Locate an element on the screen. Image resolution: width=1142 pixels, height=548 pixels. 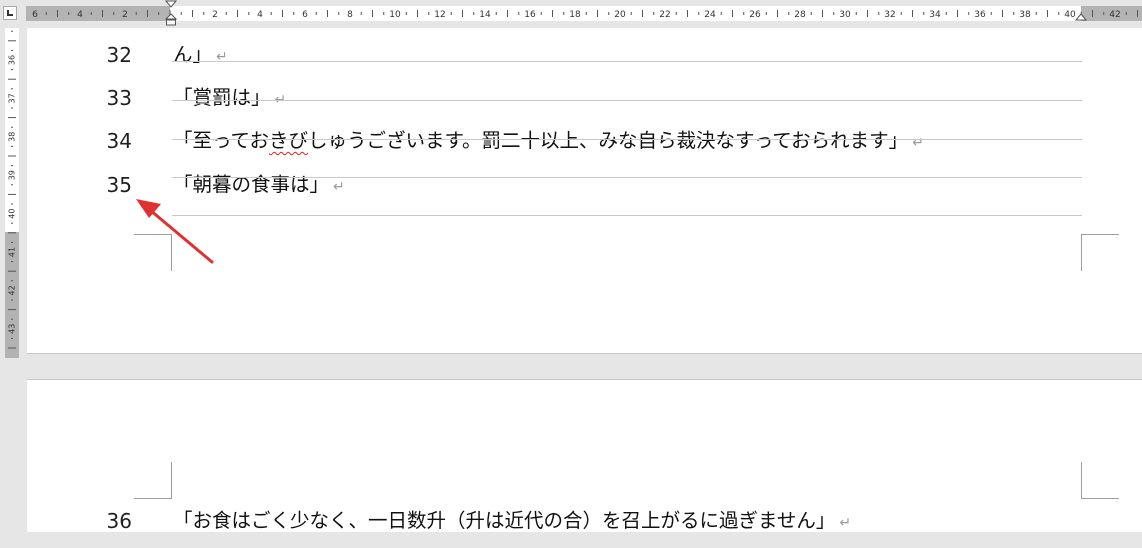
line-number: 36 is located at coordinates (119, 521).